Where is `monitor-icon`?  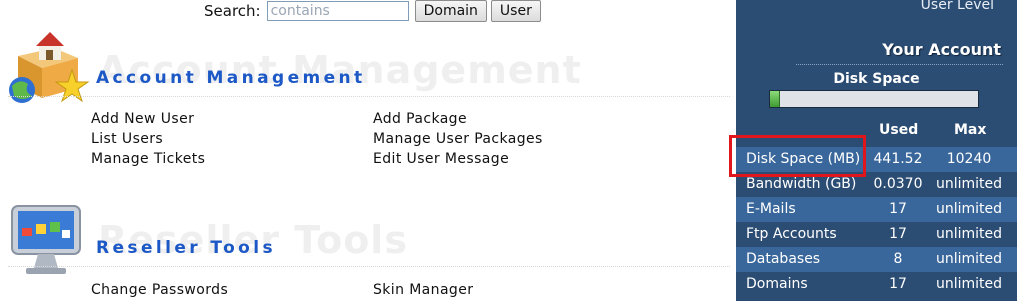
monitor-icon is located at coordinates (46, 239).